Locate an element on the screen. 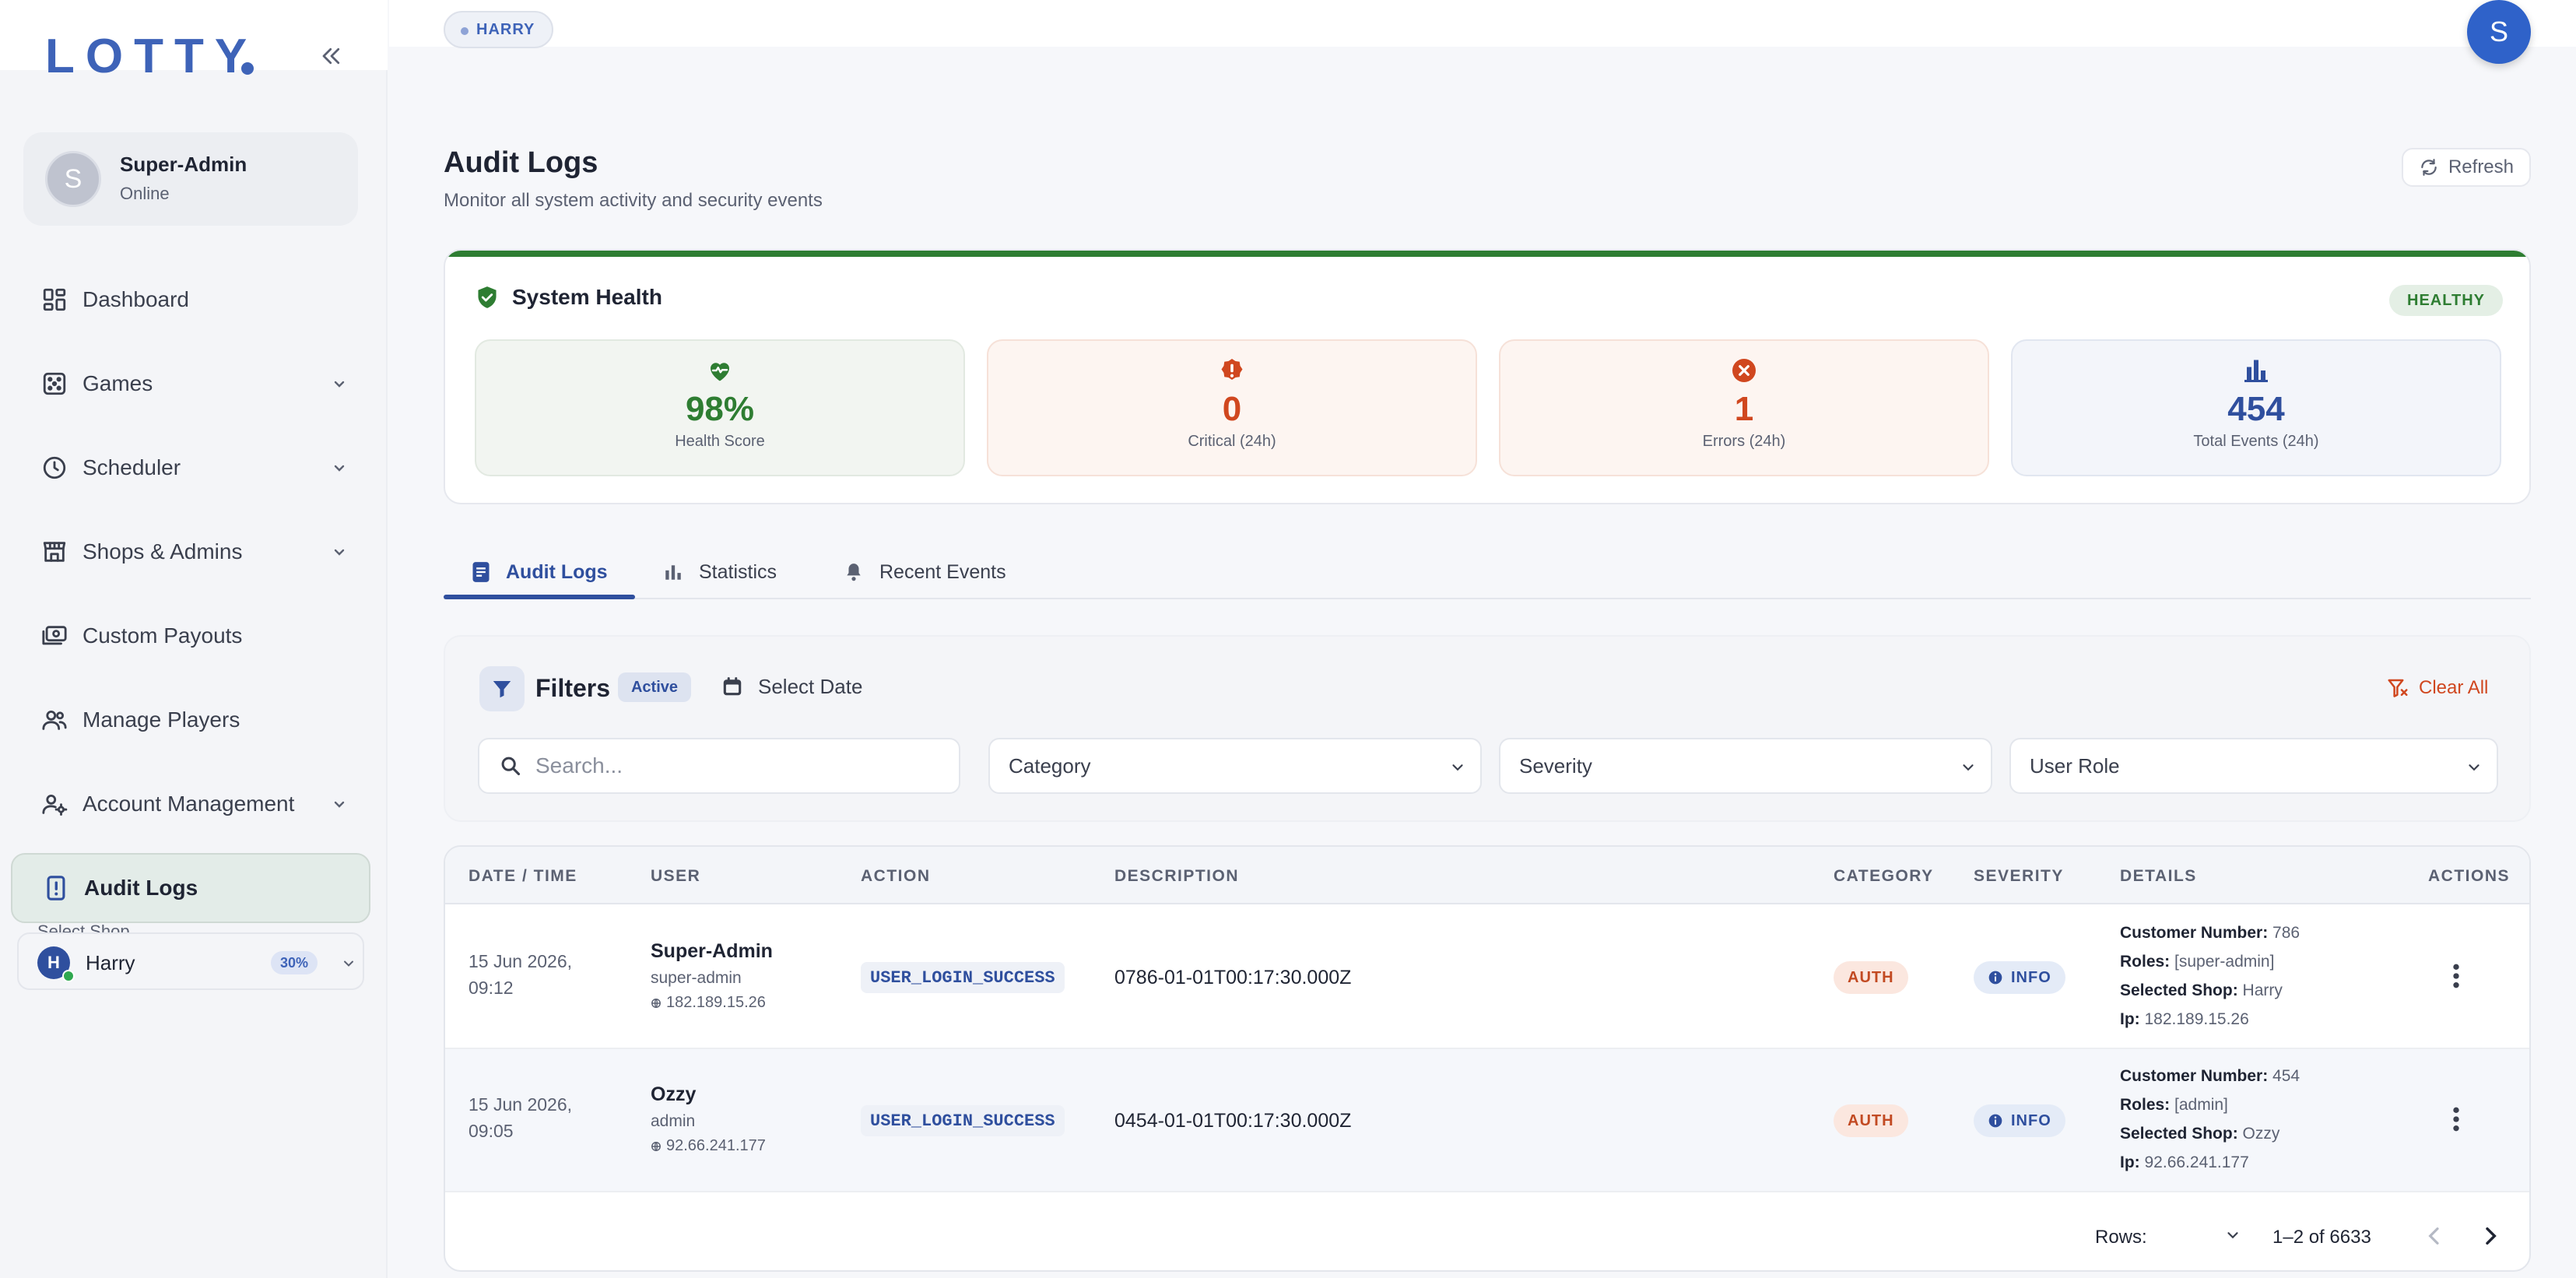 The width and height of the screenshot is (2576, 1278). next-page-button is located at coordinates (2491, 1236).